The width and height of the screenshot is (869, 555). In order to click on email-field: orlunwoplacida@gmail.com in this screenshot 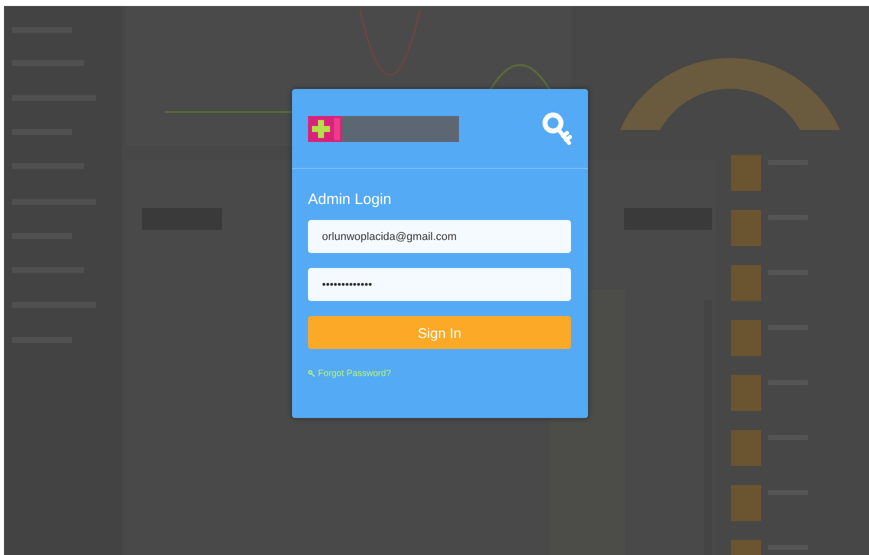, I will do `click(439, 236)`.